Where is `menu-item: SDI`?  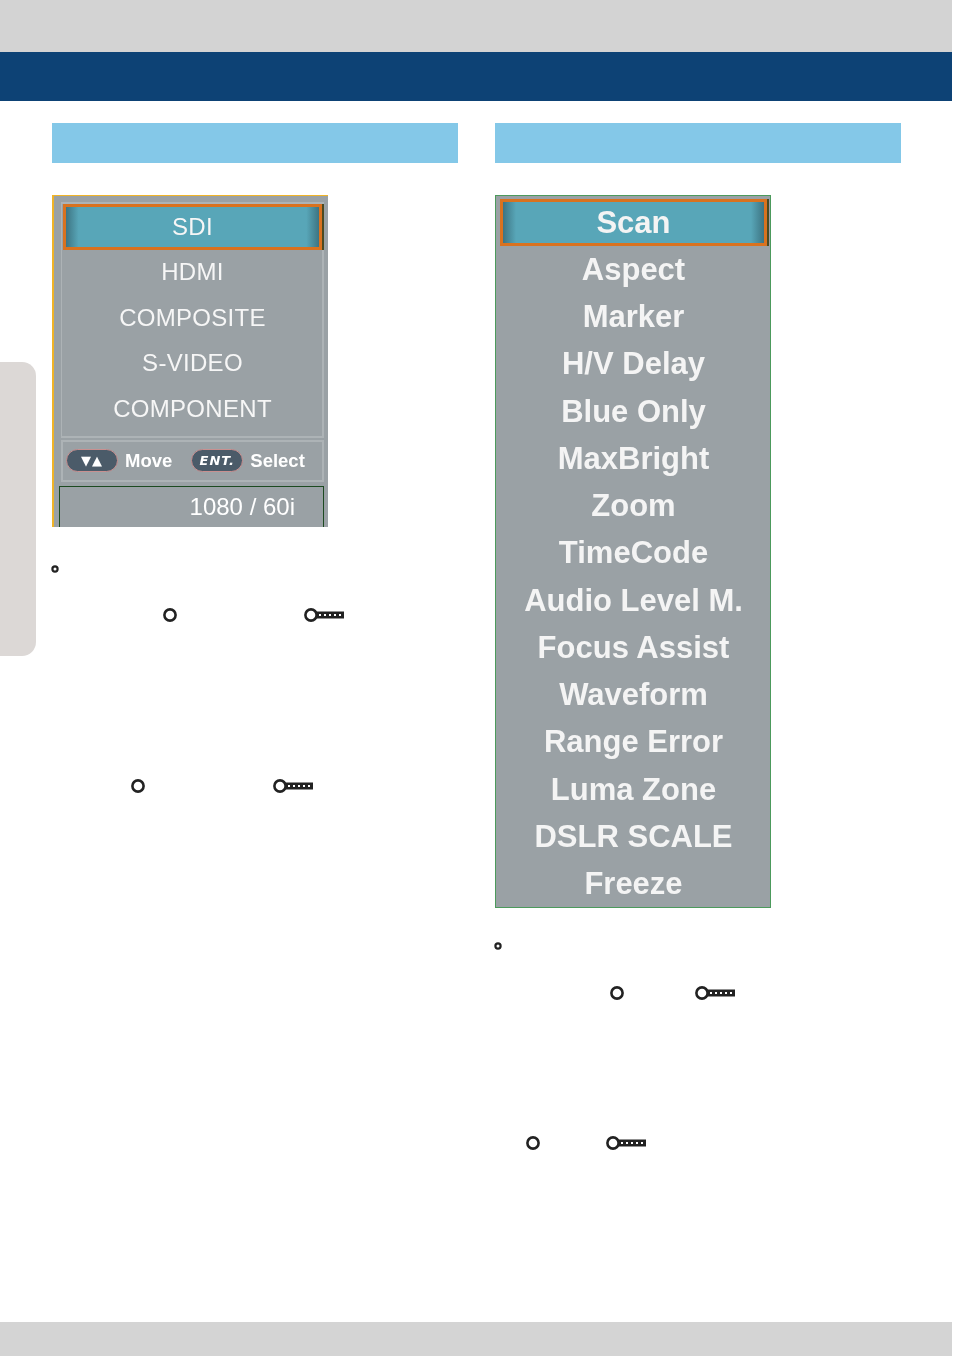 menu-item: SDI is located at coordinates (192, 227).